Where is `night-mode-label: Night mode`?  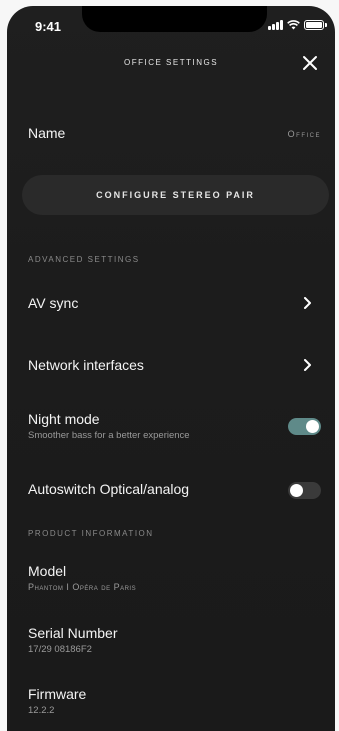
night-mode-label: Night mode is located at coordinates (64, 419).